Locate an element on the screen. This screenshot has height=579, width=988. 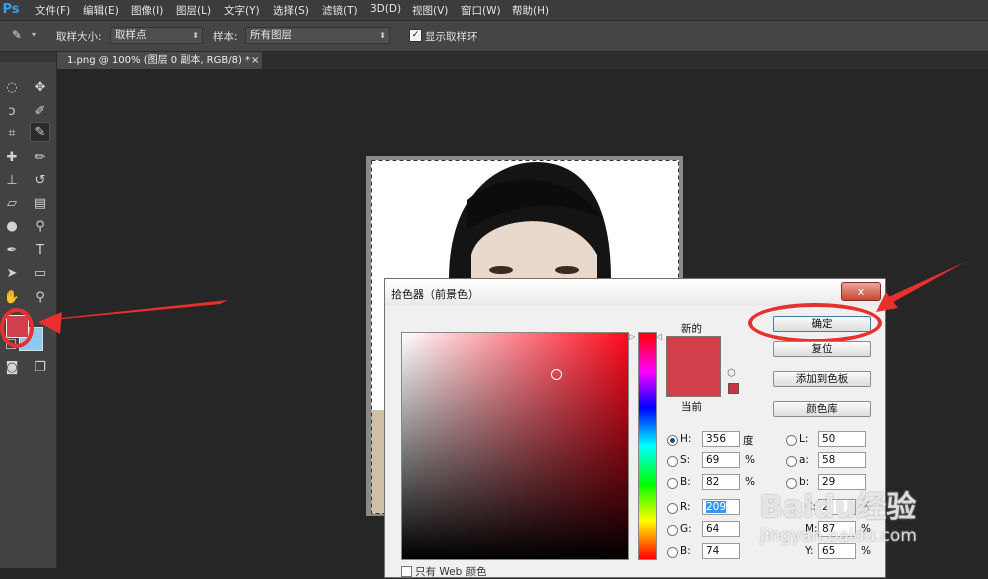
arrow-to-foreground-head is located at coordinates (50, 323).